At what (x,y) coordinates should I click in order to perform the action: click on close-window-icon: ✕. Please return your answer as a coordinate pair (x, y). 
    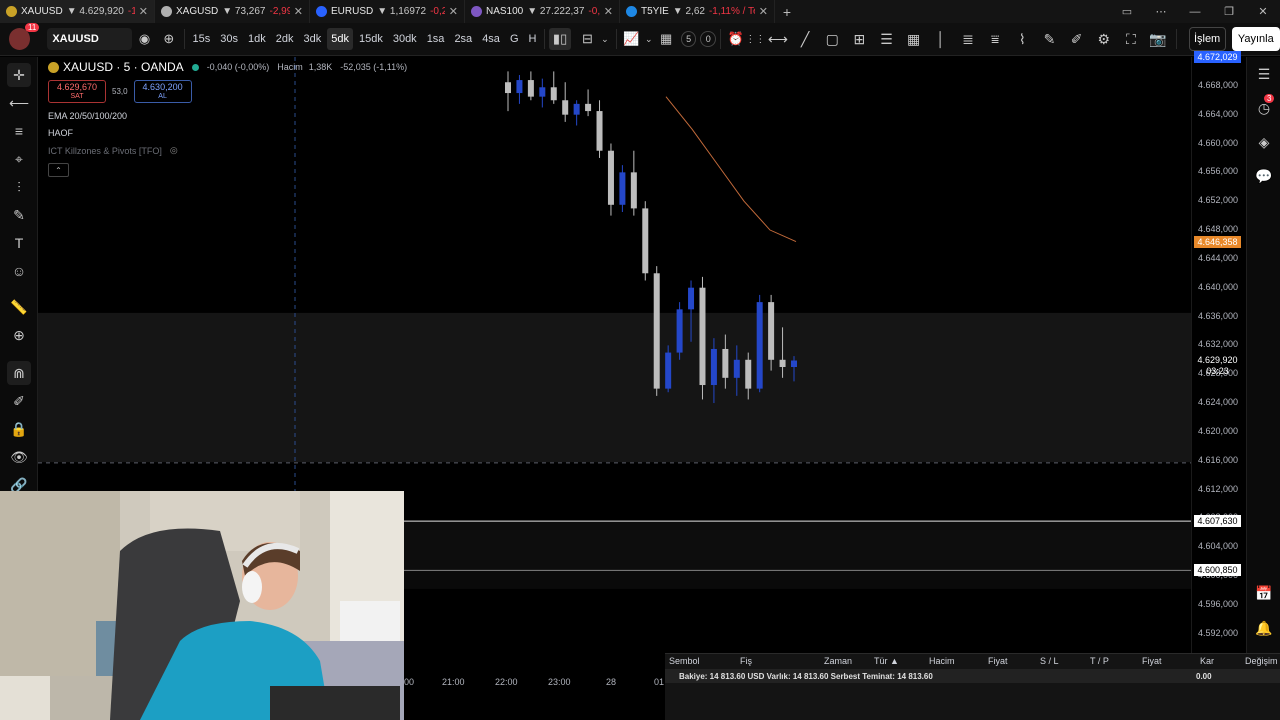
    Looking at the image, I should click on (1263, 11).